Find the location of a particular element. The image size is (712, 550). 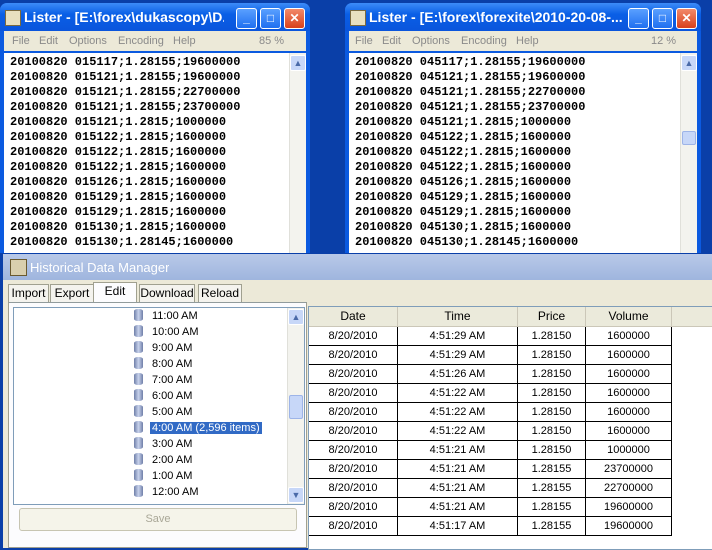

table-row: 8/20/2010 4:51:21 AM 1.28155 22700000 is located at coordinates (510, 488).